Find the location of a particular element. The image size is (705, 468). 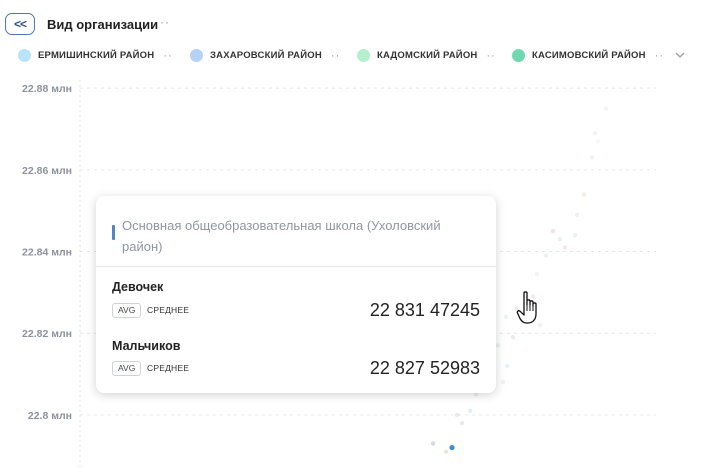

y-tick-label: 22.8 млн is located at coordinates (50, 416).